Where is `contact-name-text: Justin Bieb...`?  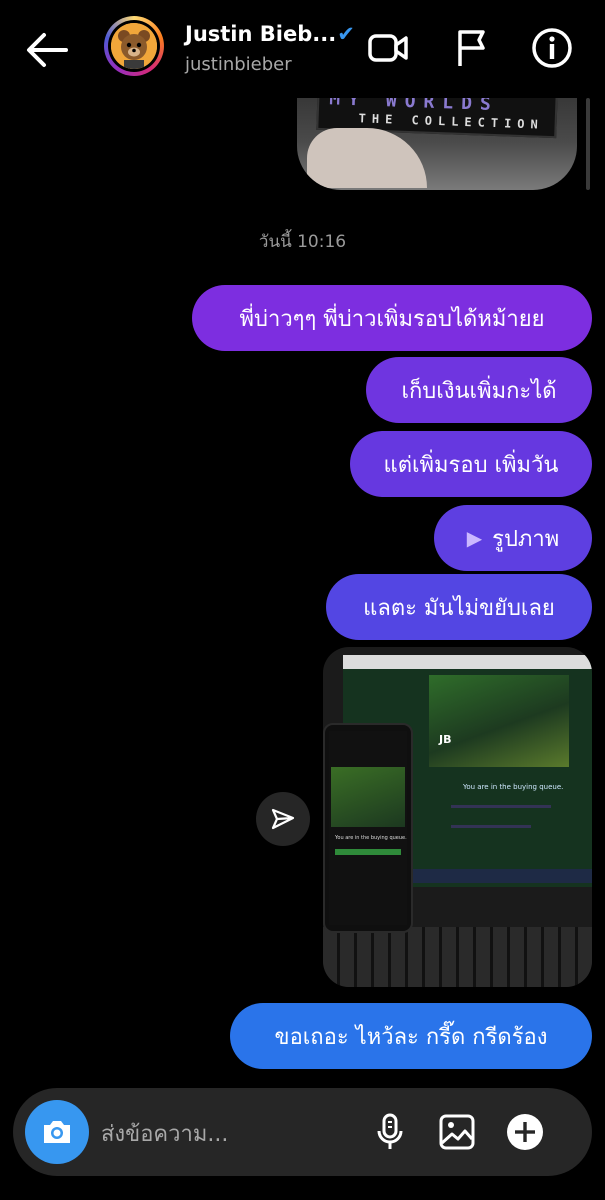
contact-name-text: Justin Bieb... is located at coordinates (261, 34).